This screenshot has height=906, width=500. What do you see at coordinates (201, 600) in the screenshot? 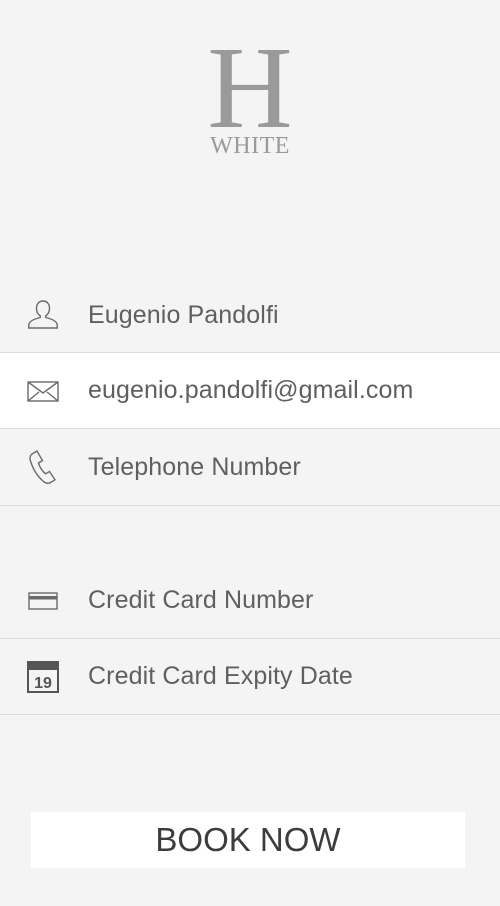
I see `credit-card-placeholder: Credit Card Number` at bounding box center [201, 600].